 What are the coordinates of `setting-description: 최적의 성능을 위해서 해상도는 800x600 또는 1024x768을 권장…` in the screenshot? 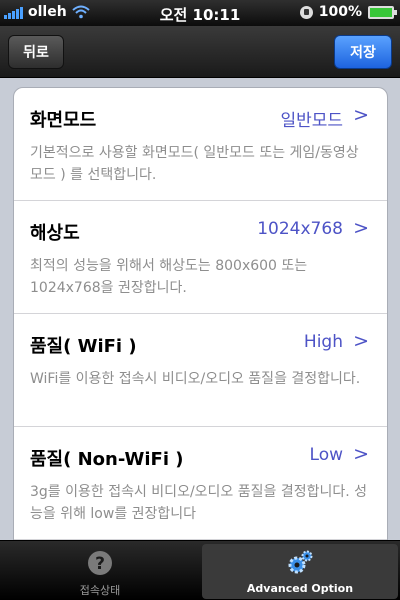 It's located at (169, 277).